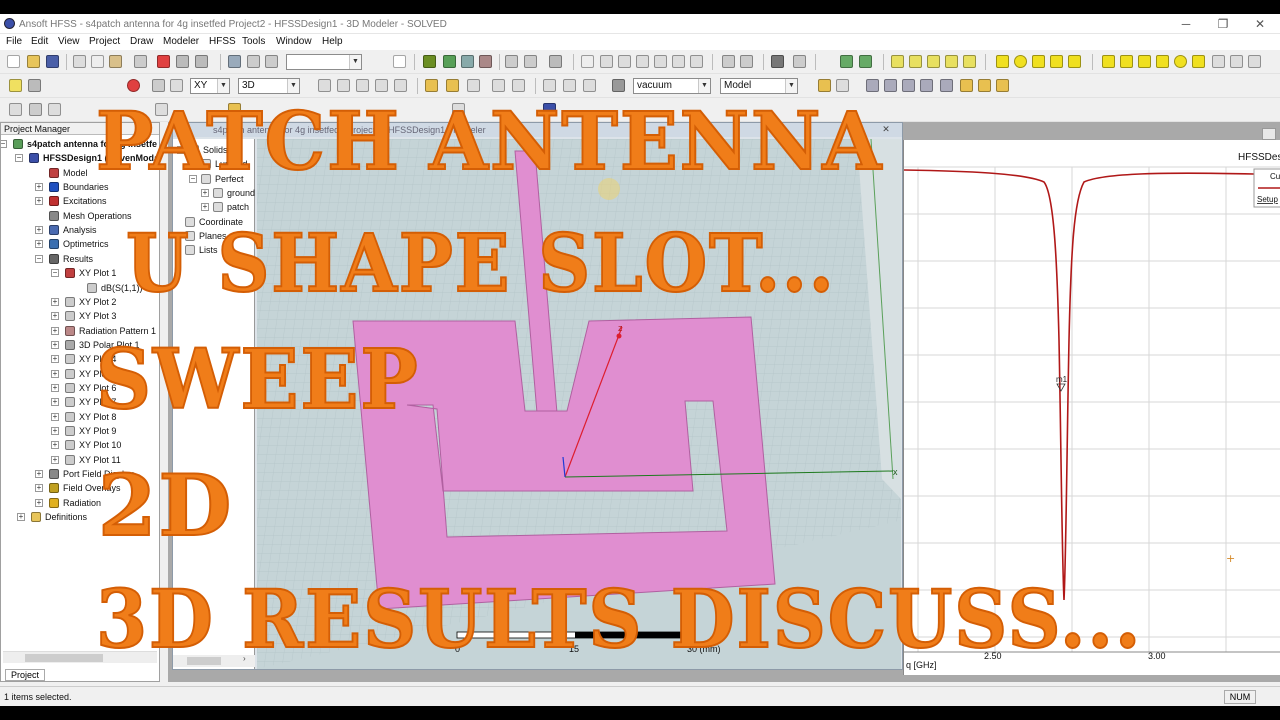 The width and height of the screenshot is (1280, 720). I want to click on stop-icon, so click(133, 85).